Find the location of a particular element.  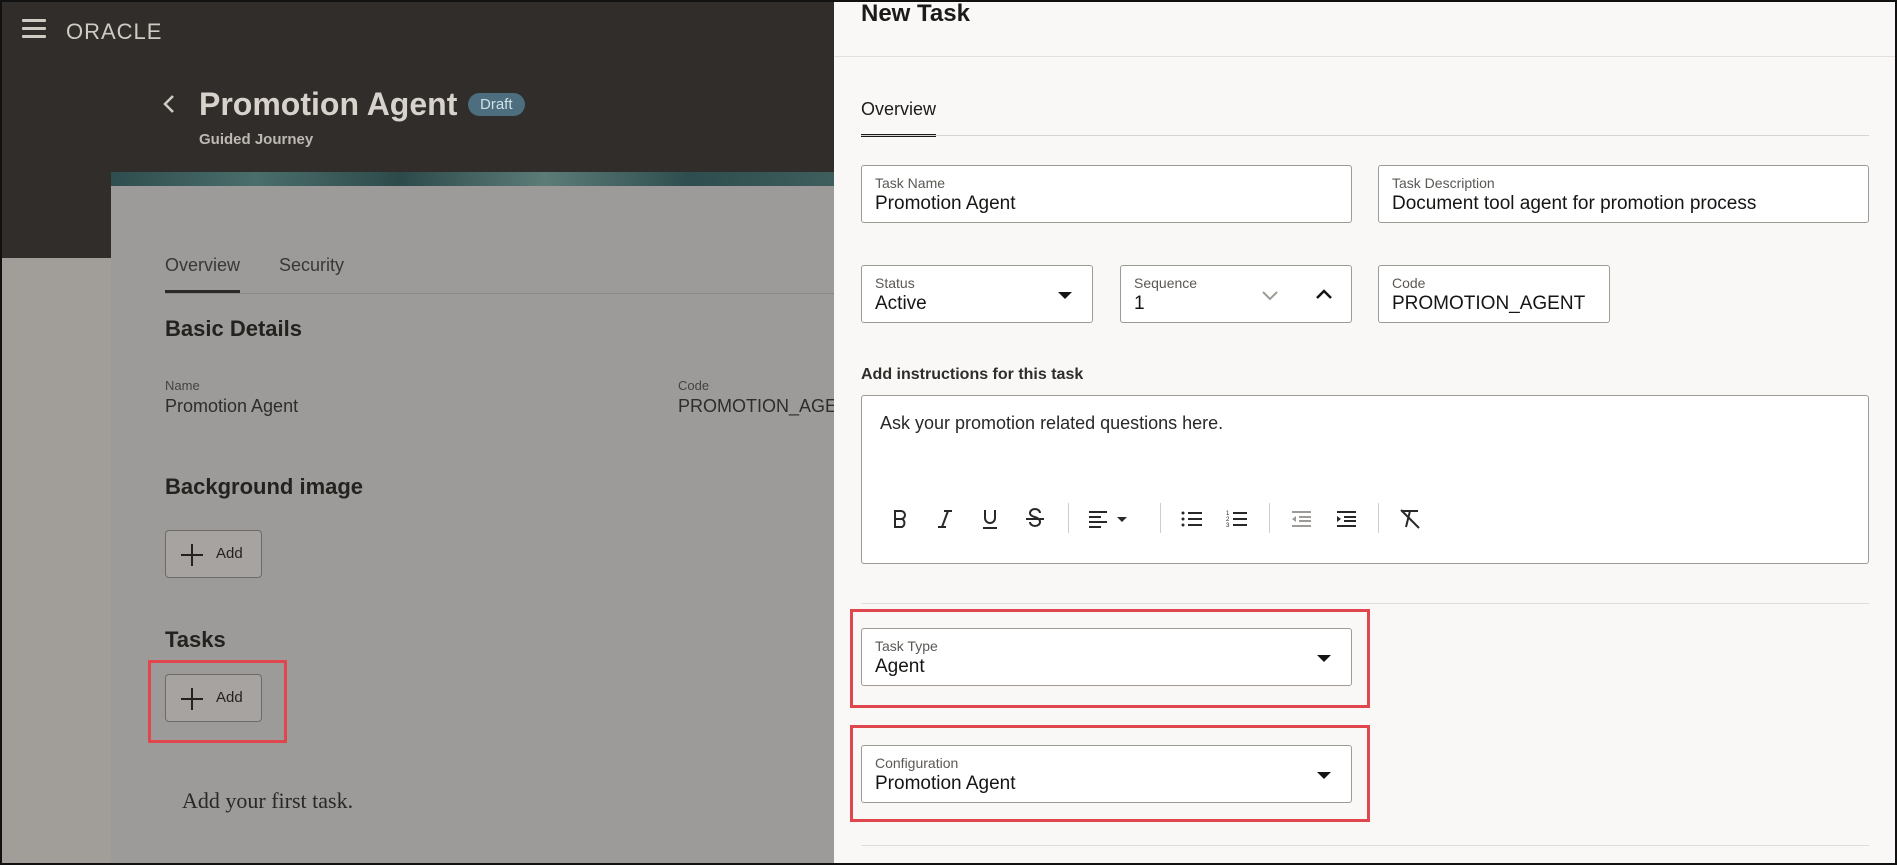

back-arrow-icon is located at coordinates (169, 104).